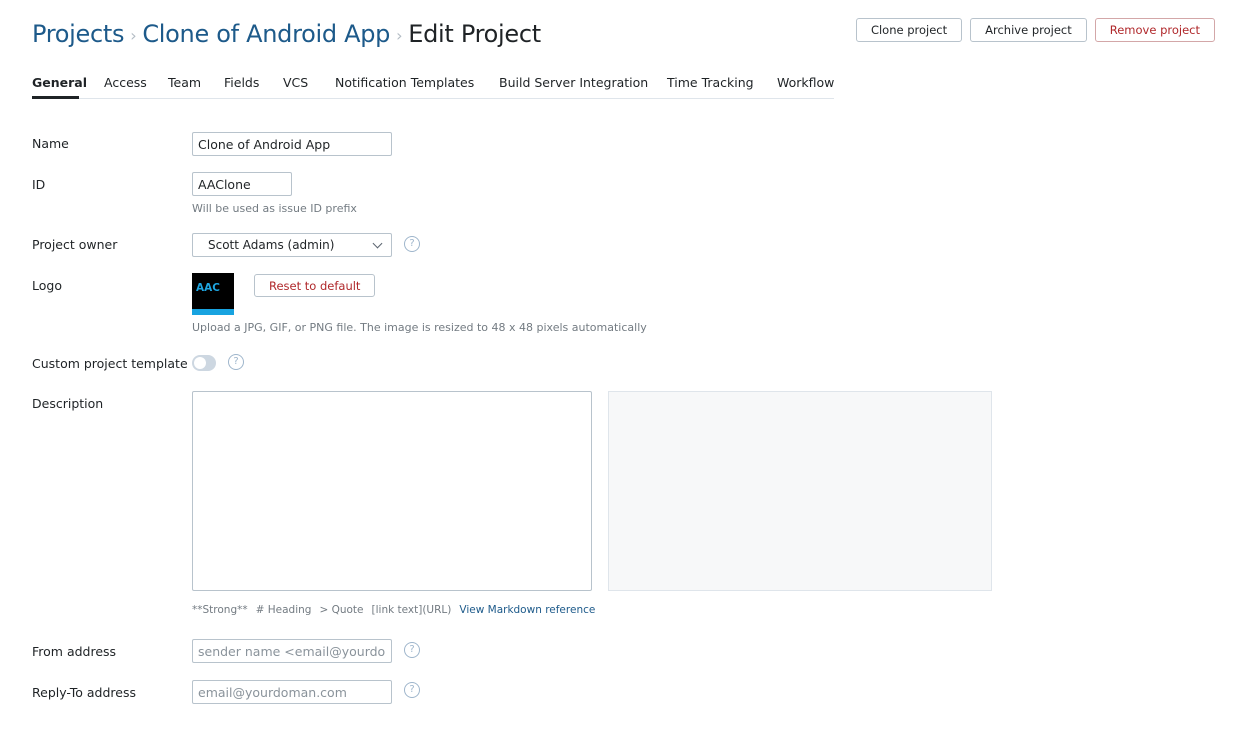 The height and width of the screenshot is (733, 1246). Describe the element at coordinates (50, 143) in the screenshot. I see `name-label: Name` at that location.